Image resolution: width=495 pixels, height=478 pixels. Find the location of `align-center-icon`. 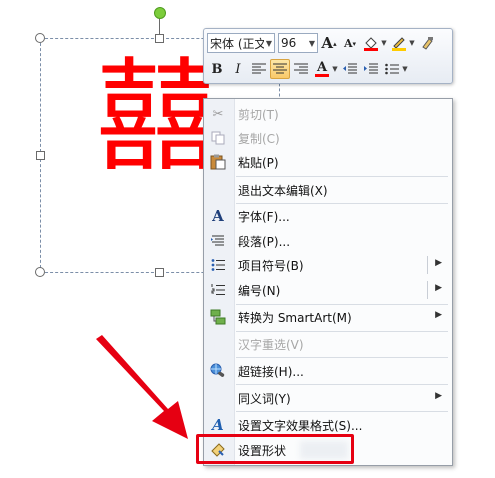

align-center-icon is located at coordinates (280, 68).